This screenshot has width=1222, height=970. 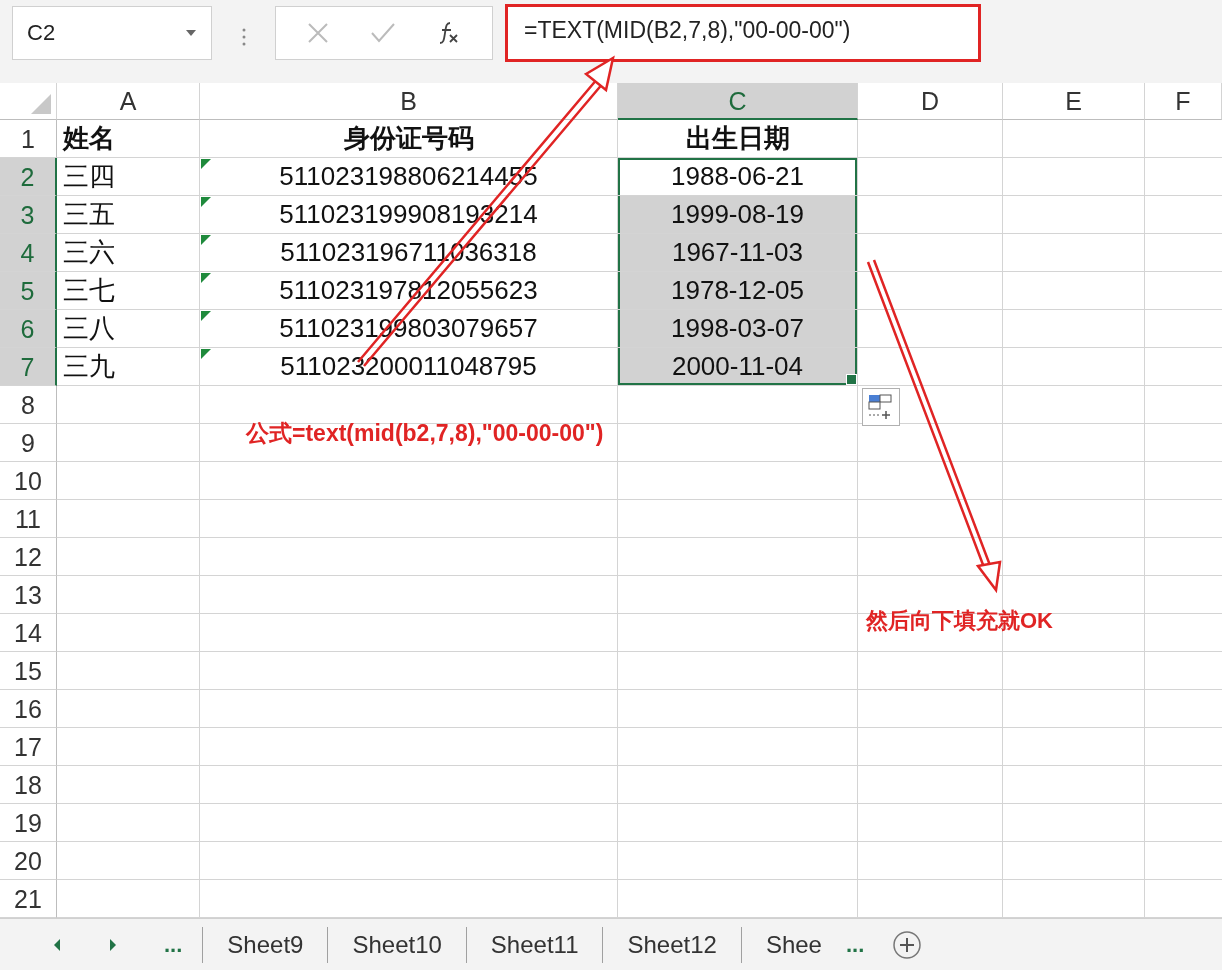 I want to click on sheet-tab: Sheet12, so click(x=671, y=944).